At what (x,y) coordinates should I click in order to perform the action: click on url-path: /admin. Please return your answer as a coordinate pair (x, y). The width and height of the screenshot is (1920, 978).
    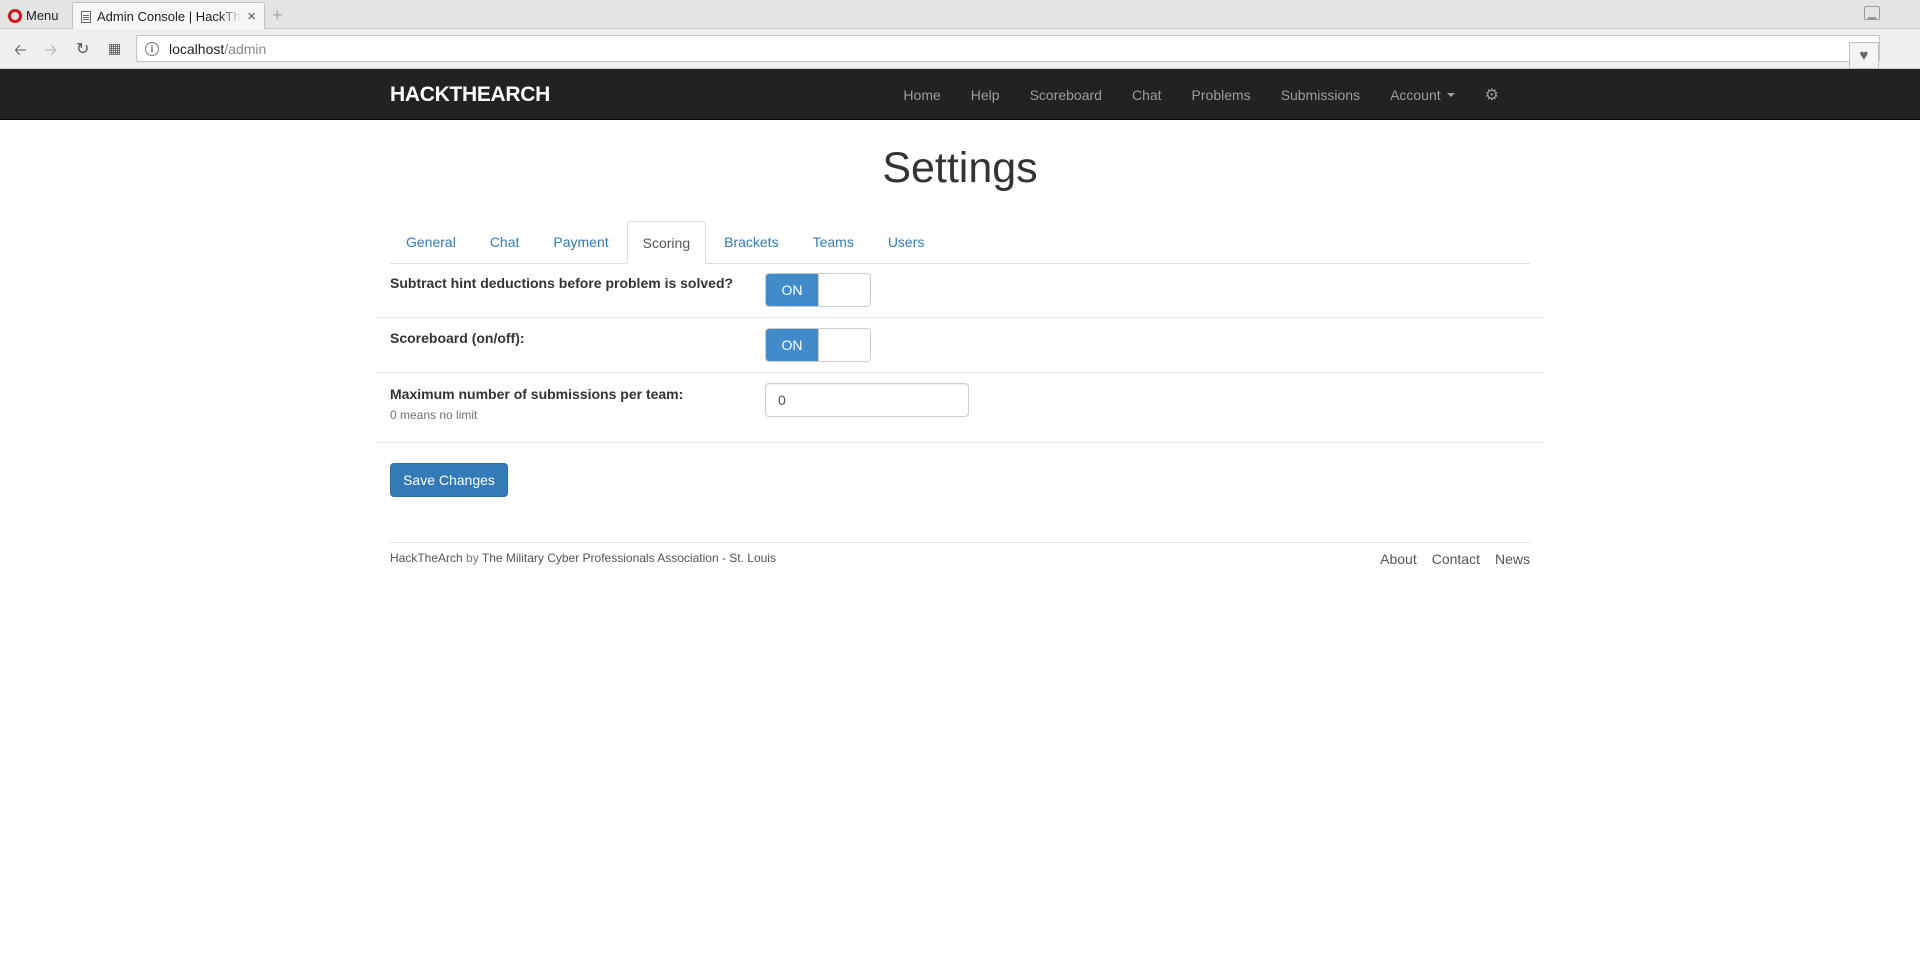
    Looking at the image, I should click on (245, 48).